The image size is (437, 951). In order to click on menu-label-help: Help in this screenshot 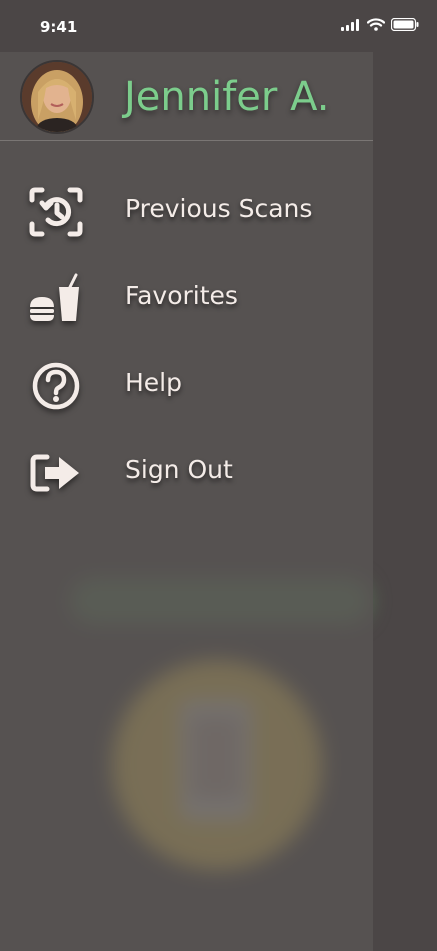, I will do `click(153, 382)`.